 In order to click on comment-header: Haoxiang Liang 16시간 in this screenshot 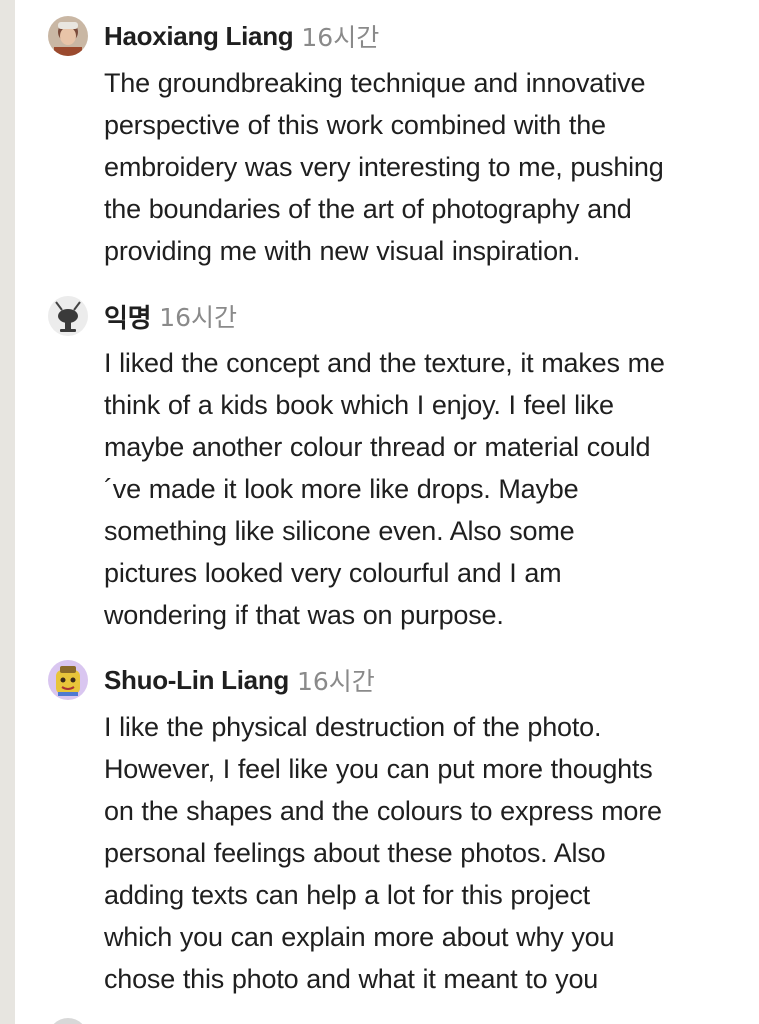, I will do `click(398, 36)`.